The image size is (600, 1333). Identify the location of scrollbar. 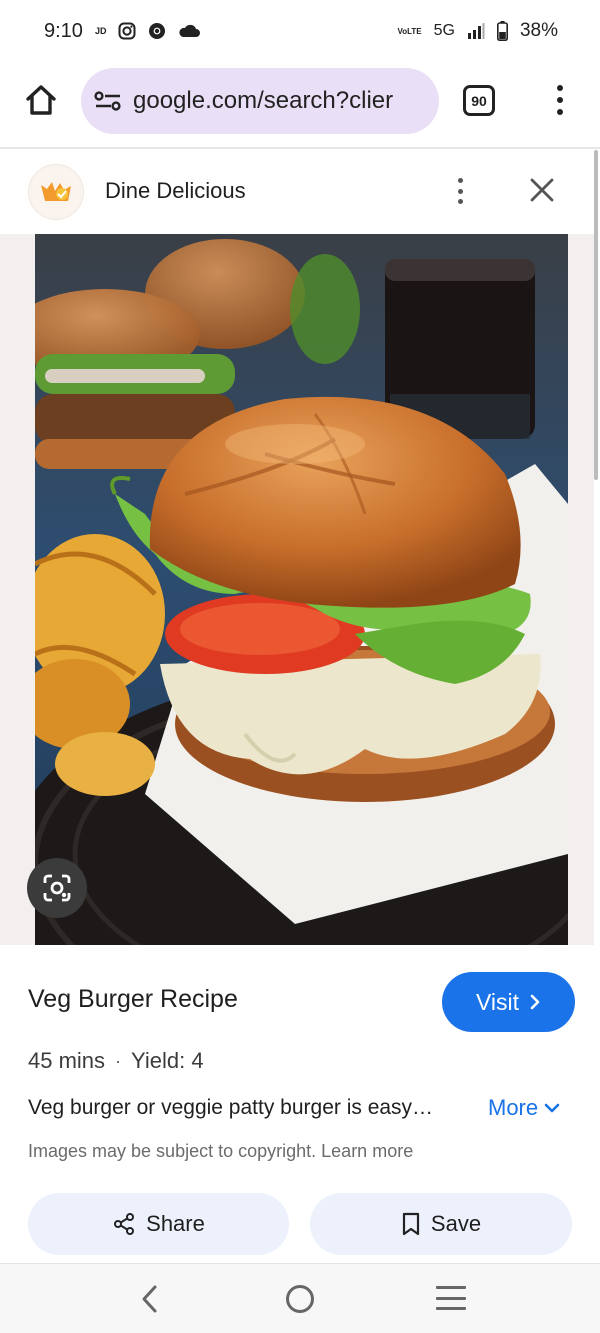
(596, 315).